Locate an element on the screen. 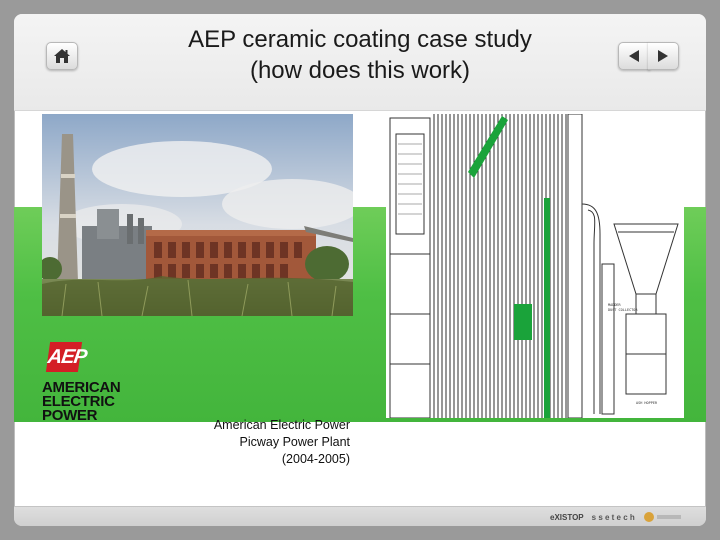 This screenshot has width=720, height=540. previous-slide-button is located at coordinates (634, 56).